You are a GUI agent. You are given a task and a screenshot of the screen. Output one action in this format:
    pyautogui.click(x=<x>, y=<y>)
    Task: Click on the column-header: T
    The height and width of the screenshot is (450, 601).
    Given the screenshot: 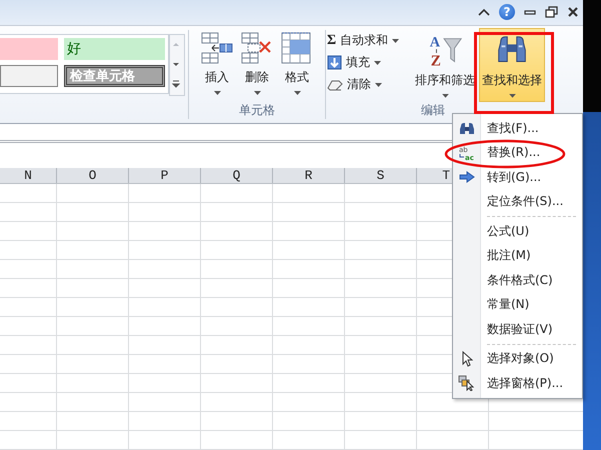 What is the action you would take?
    pyautogui.click(x=434, y=175)
    